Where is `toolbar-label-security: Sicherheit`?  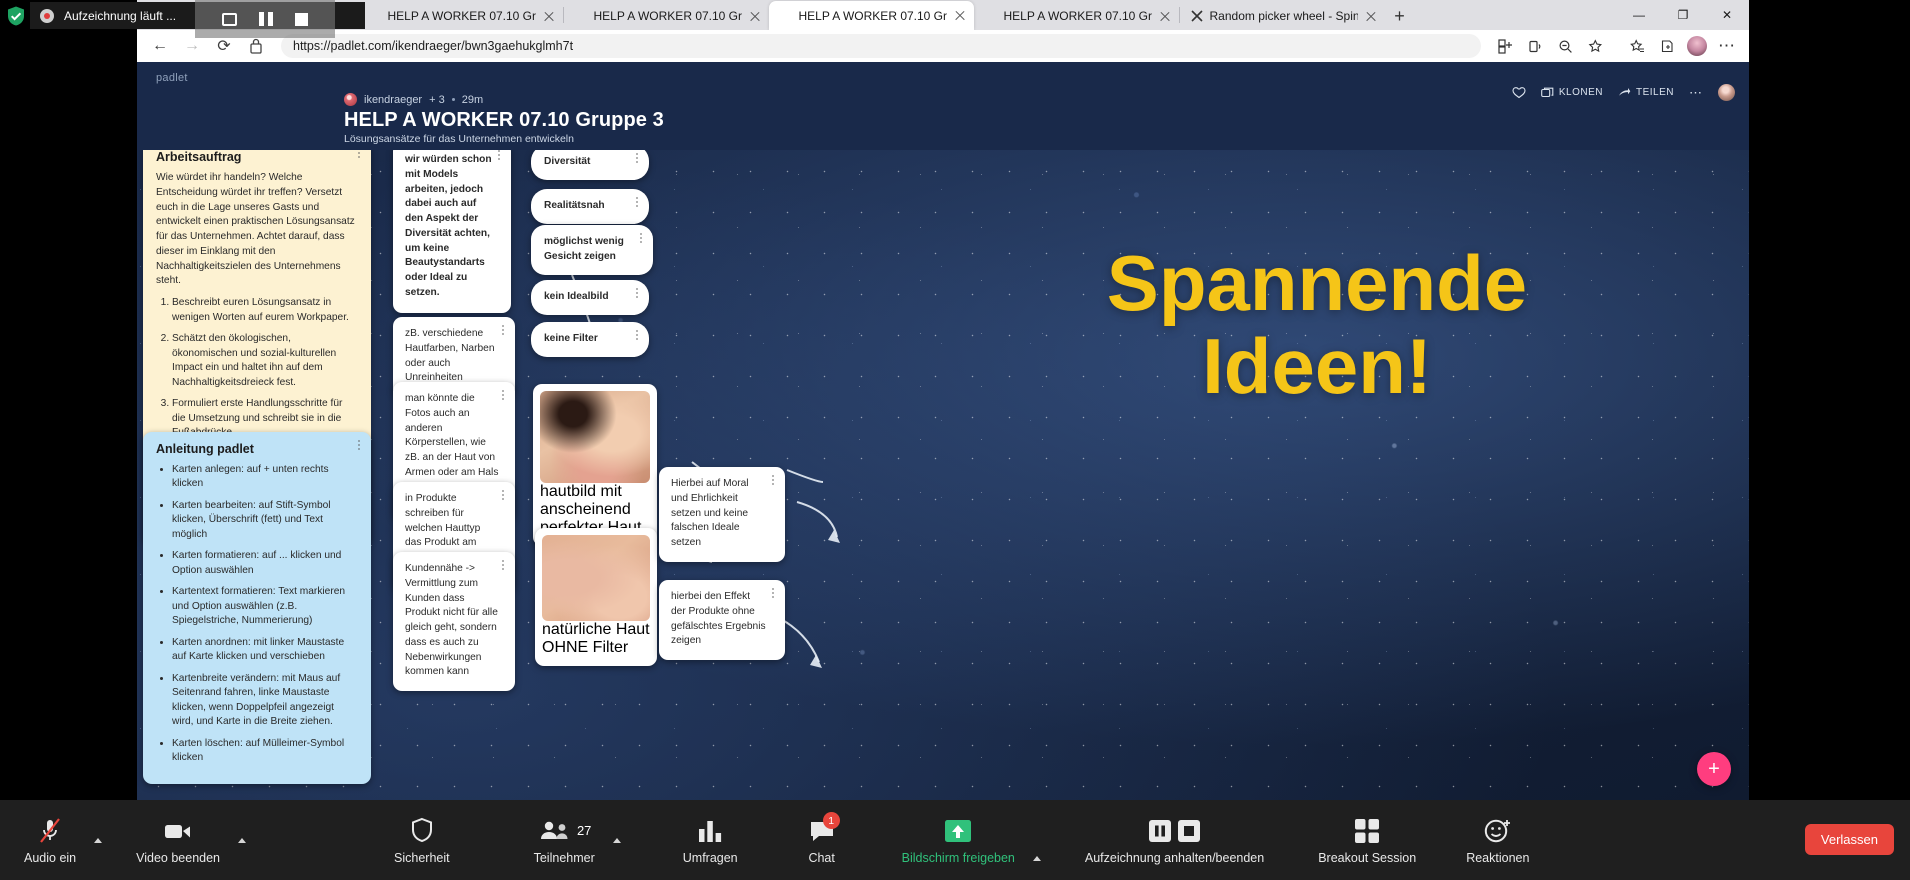
toolbar-label-security: Sicherheit is located at coordinates (422, 857).